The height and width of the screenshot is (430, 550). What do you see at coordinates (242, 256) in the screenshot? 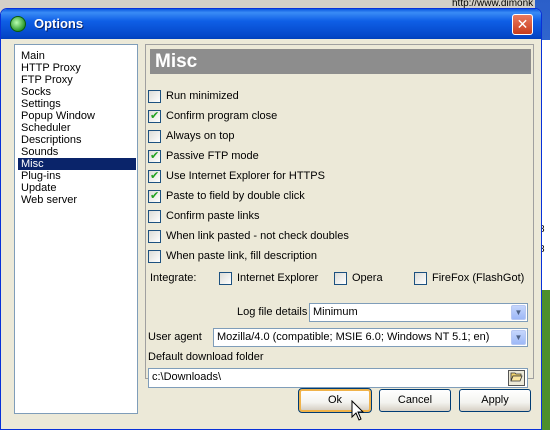
I see `checkbox-label: When paste link, fill description` at bounding box center [242, 256].